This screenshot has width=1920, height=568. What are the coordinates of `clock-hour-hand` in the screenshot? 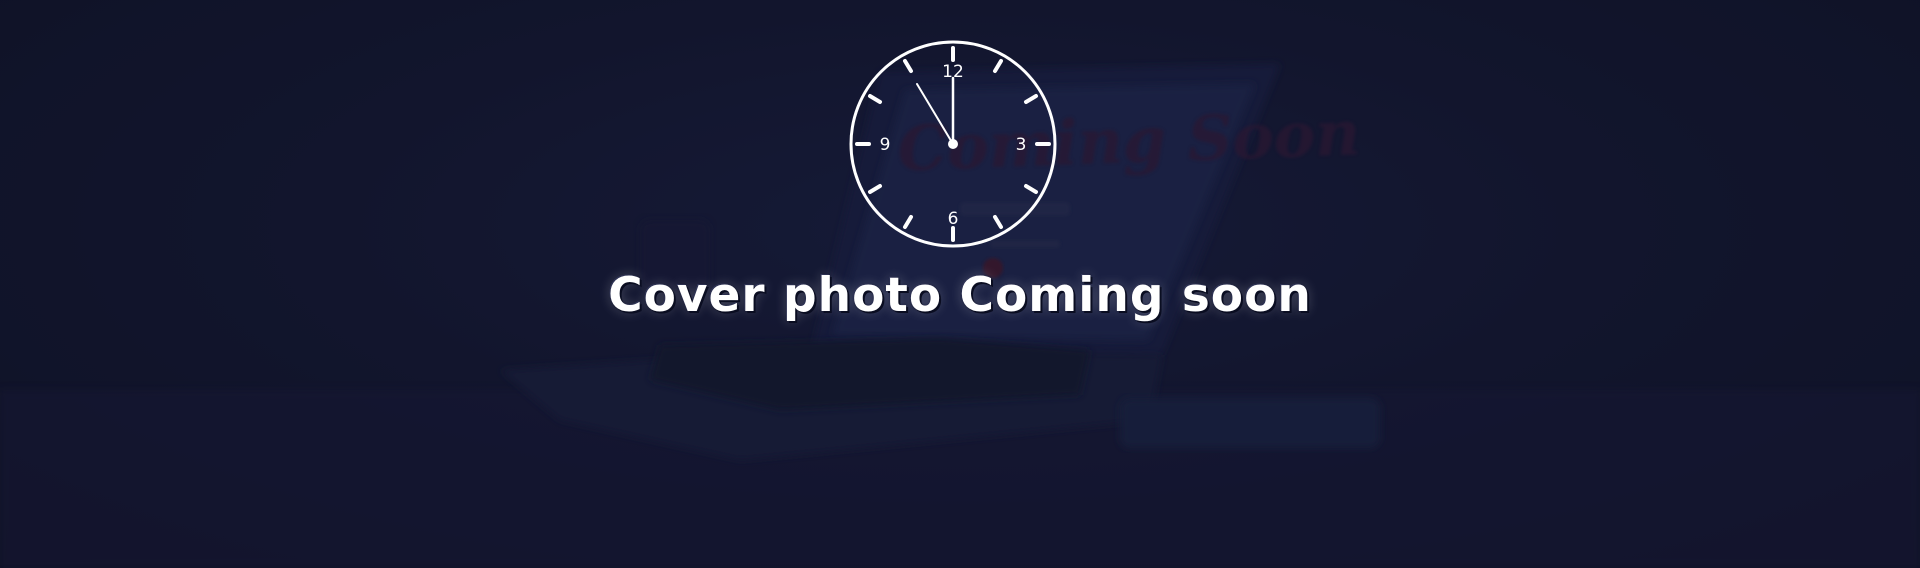 It's located at (935, 114).